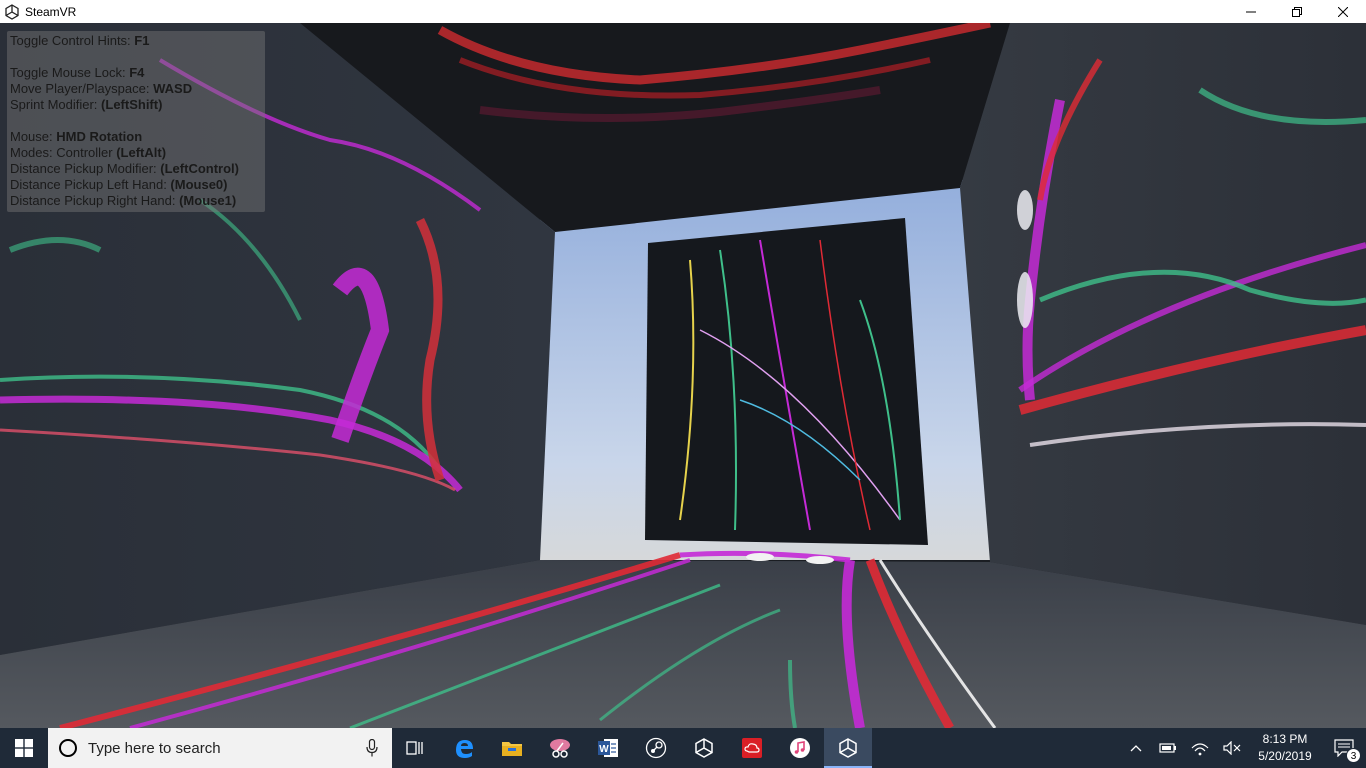 This screenshot has width=1366, height=768. Describe the element at coordinates (77, 72) in the screenshot. I see `hint-toggle-mouse-lock: Toggle Mouse Lock: F4` at that location.